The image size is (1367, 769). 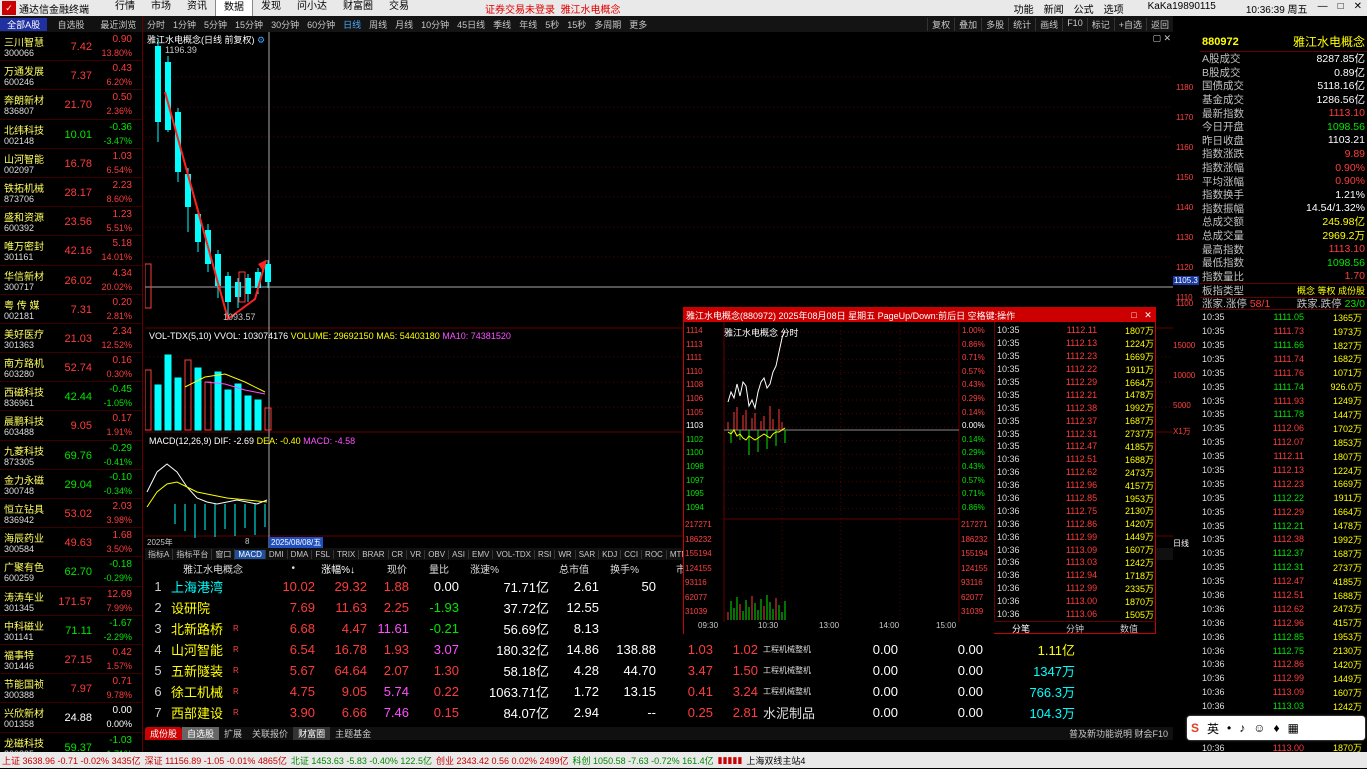 I want to click on ime-toolbar: S 英 • ♪ ☺ ♦ ▦, so click(x=1276, y=728).